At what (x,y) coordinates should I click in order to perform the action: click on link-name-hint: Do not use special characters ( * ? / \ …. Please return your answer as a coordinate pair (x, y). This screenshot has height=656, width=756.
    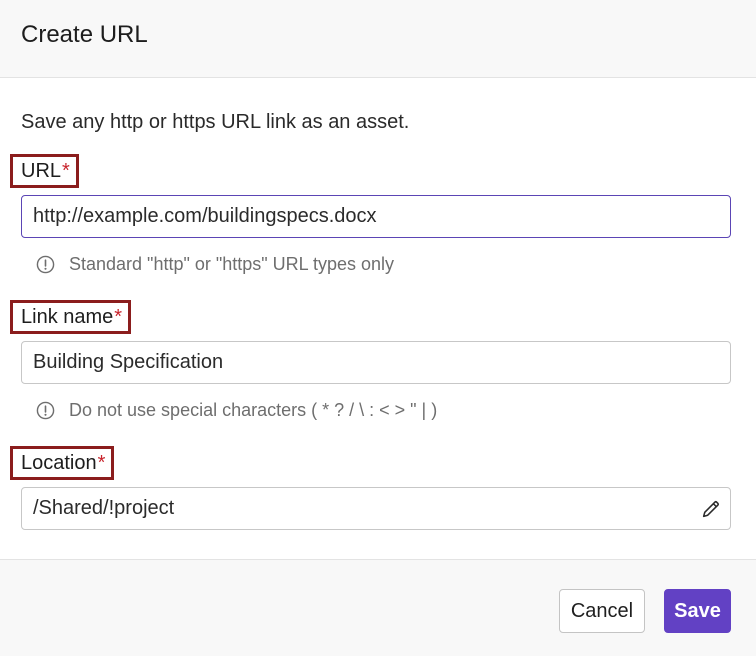
    Looking at the image, I should click on (236, 410).